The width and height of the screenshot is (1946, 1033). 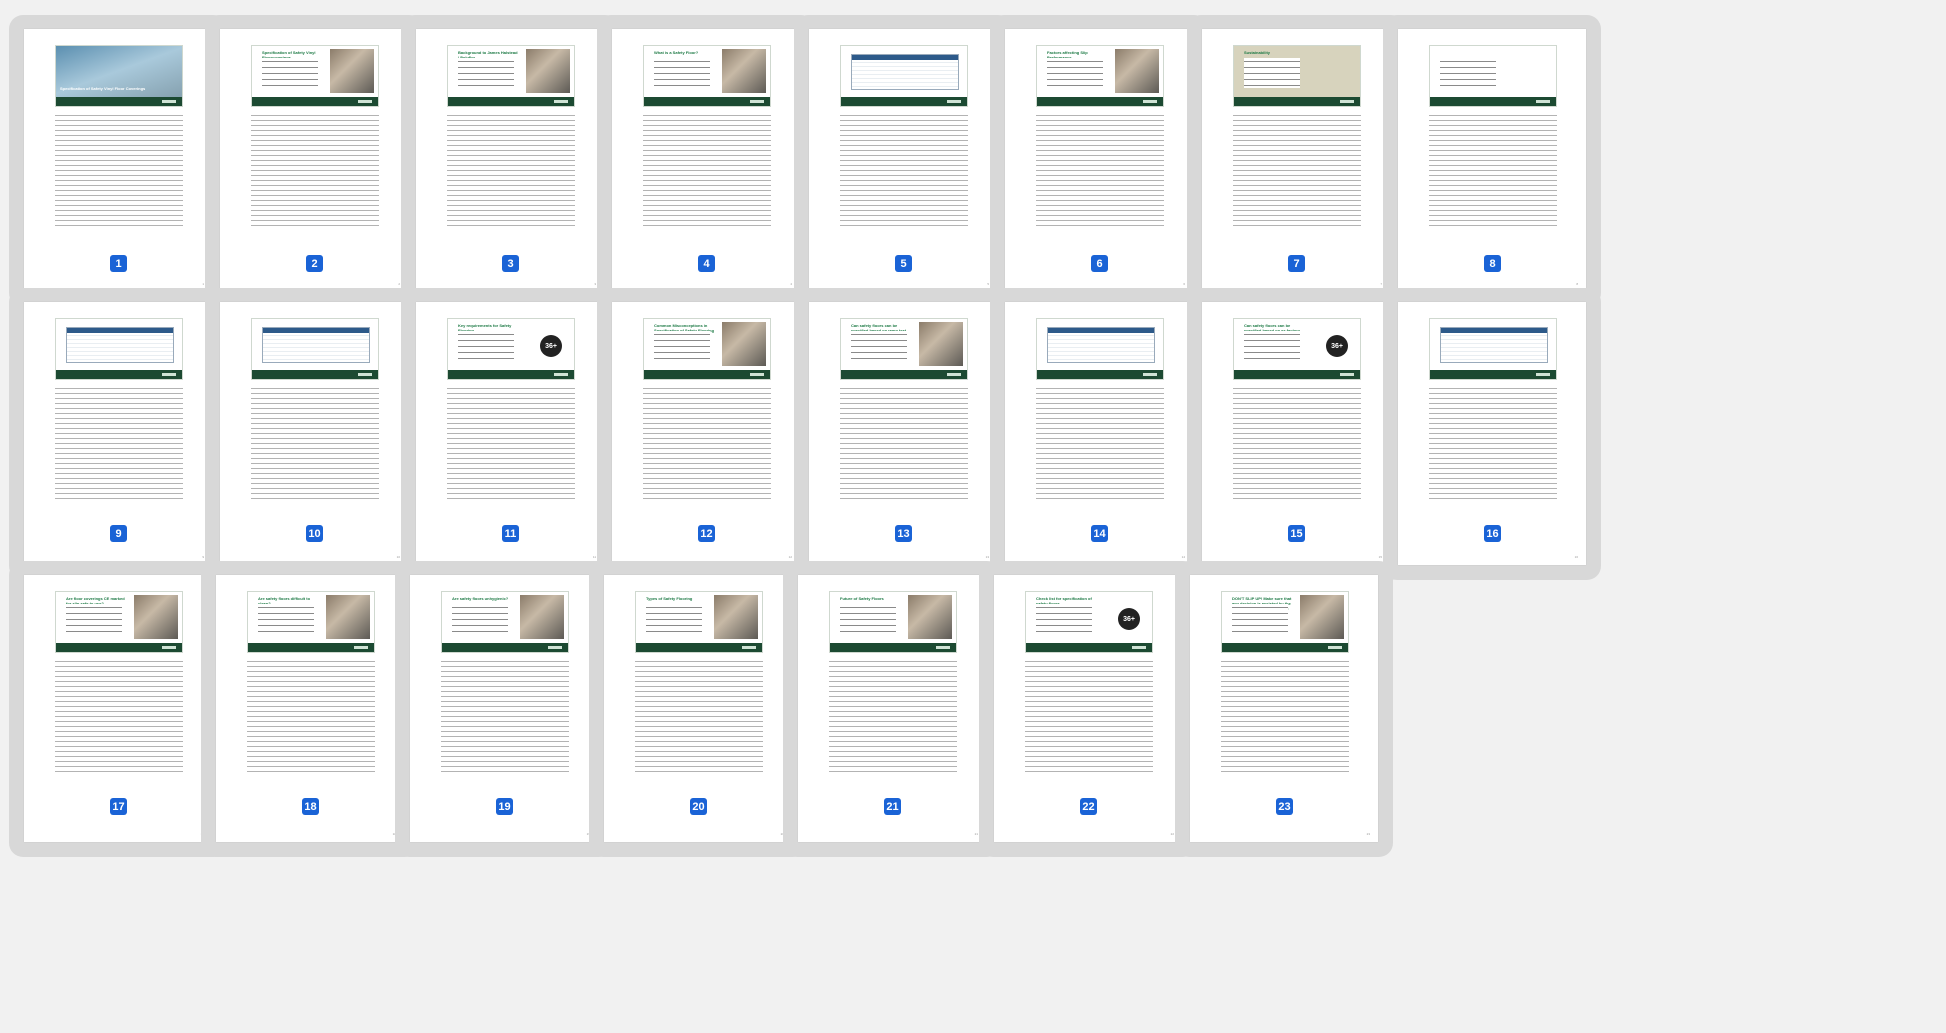 What do you see at coordinates (510, 263) in the screenshot?
I see `page-number-label: 3` at bounding box center [510, 263].